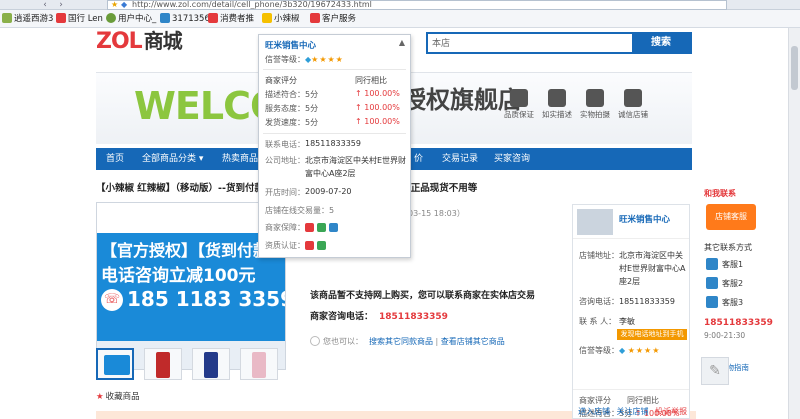  What do you see at coordinates (79, 19) in the screenshot?
I see `bookmark-item: 国行 Len` at bounding box center [79, 19].